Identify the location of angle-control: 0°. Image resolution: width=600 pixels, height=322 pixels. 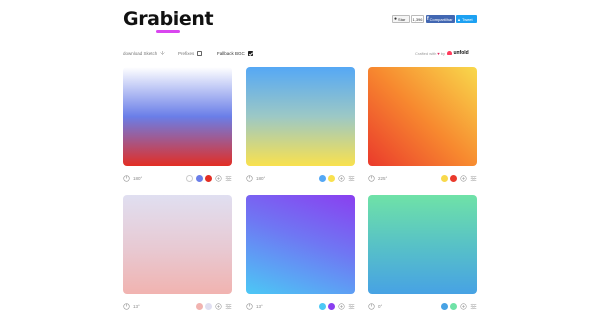
(375, 306).